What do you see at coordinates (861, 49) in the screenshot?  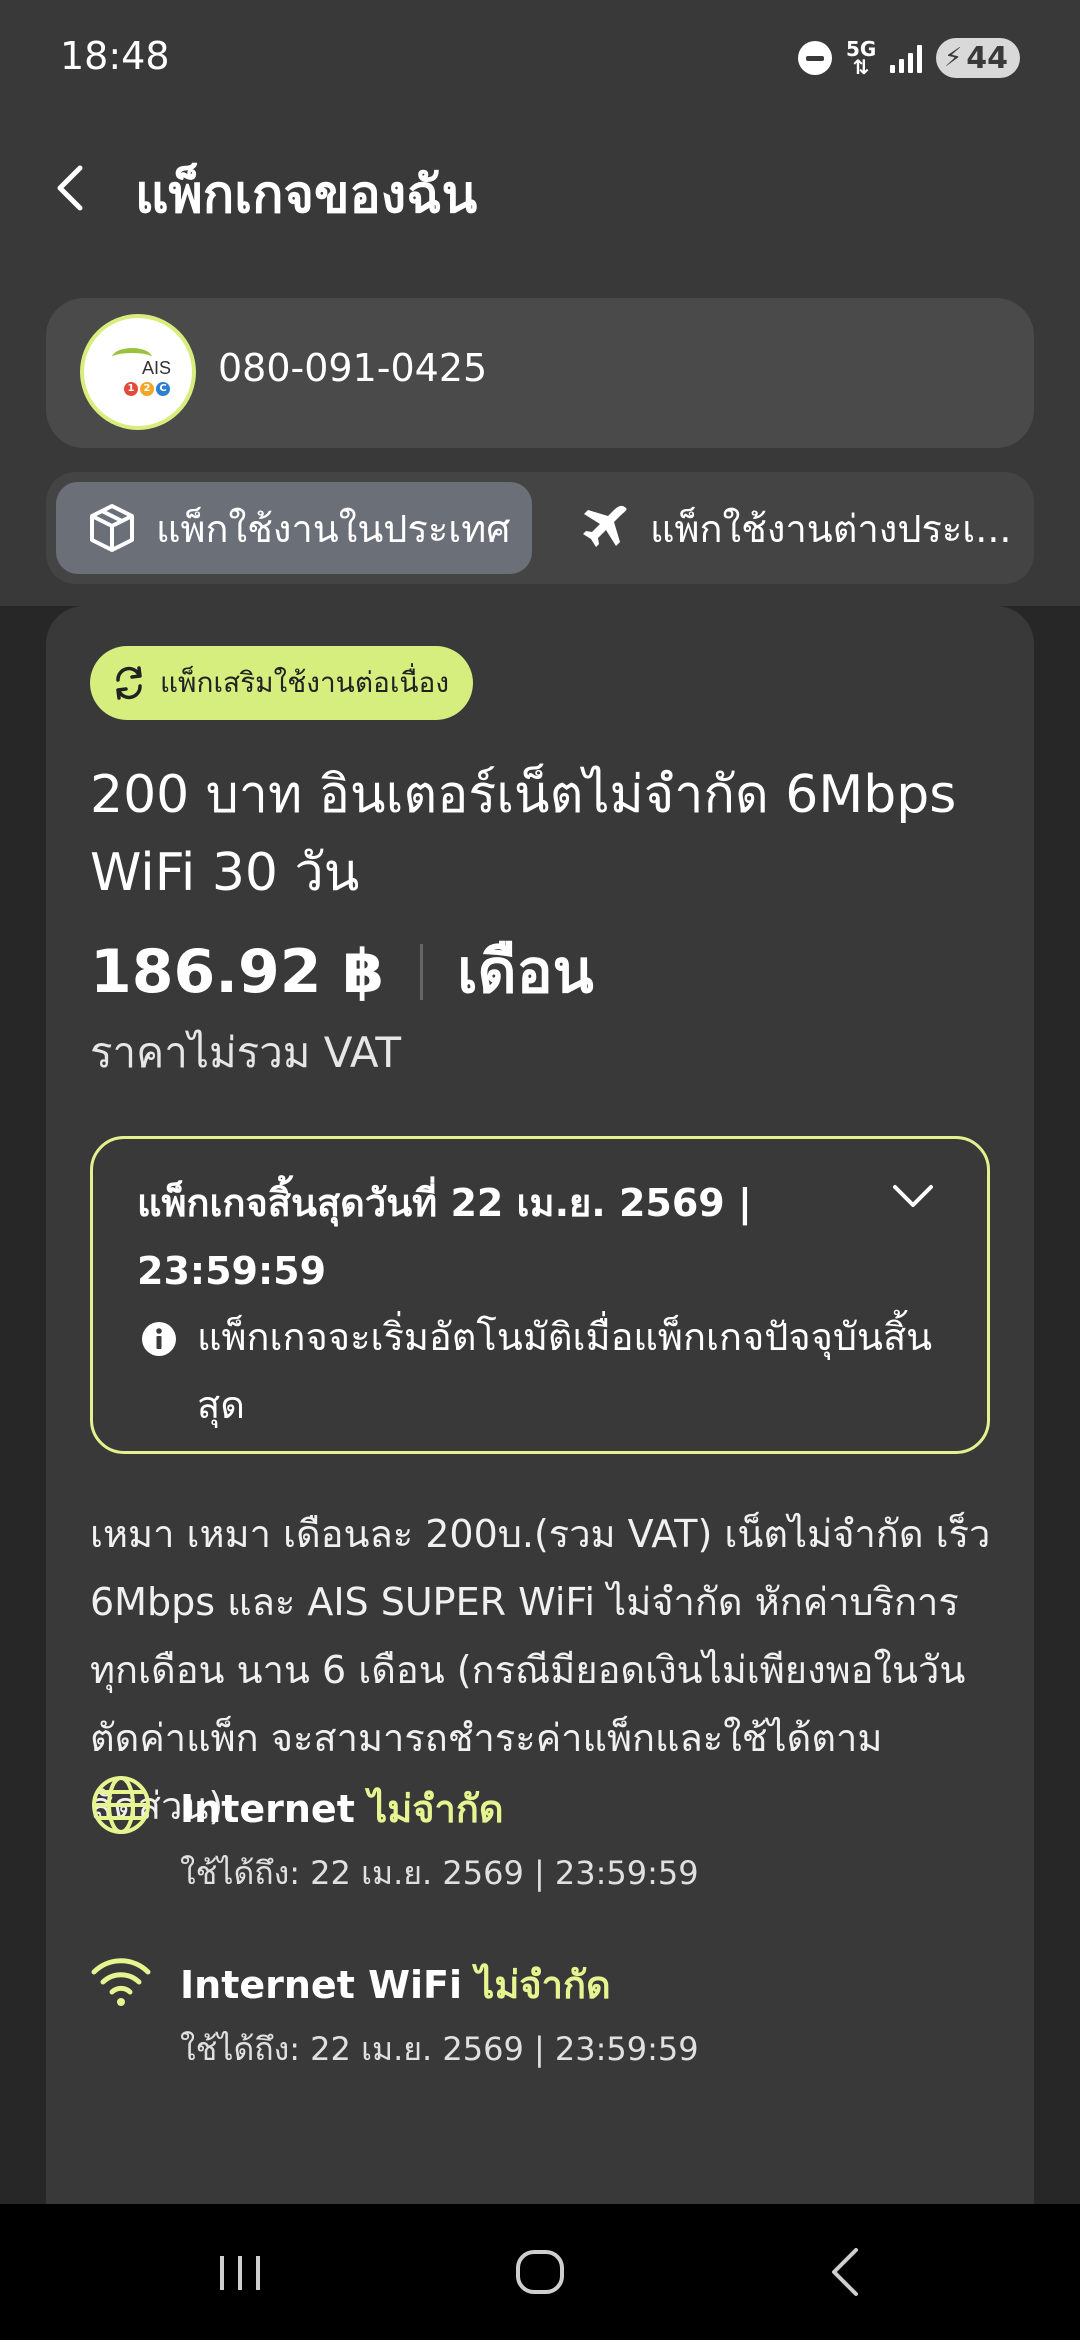 I see `network-type-label: 5G` at bounding box center [861, 49].